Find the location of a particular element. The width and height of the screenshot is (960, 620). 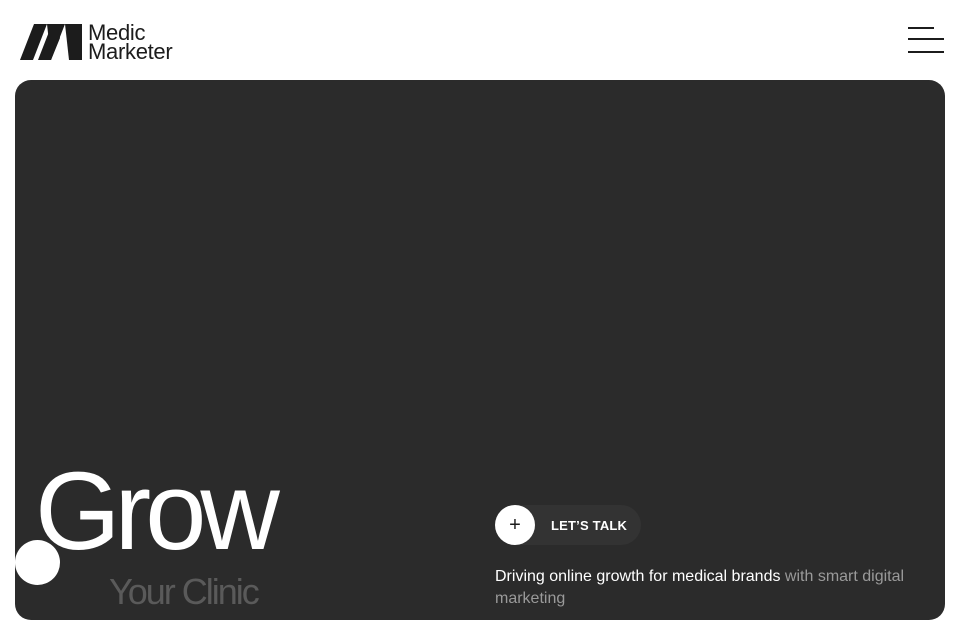

logo-text: Medic Marketer is located at coordinates (130, 43).